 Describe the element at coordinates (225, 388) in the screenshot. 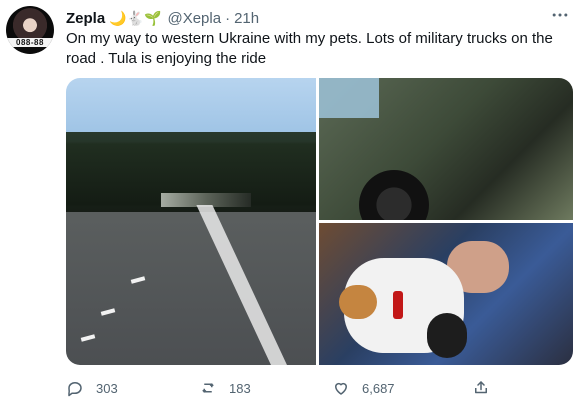

I see `retweet-button: 183` at that location.